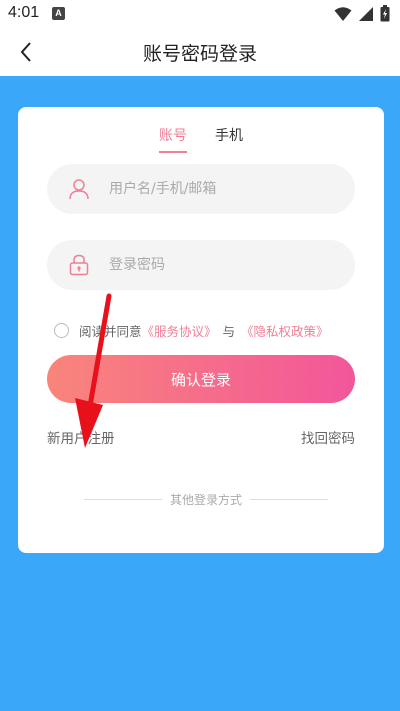 The height and width of the screenshot is (711, 400). I want to click on service-agreement-link: 《服务协议》, so click(179, 330).